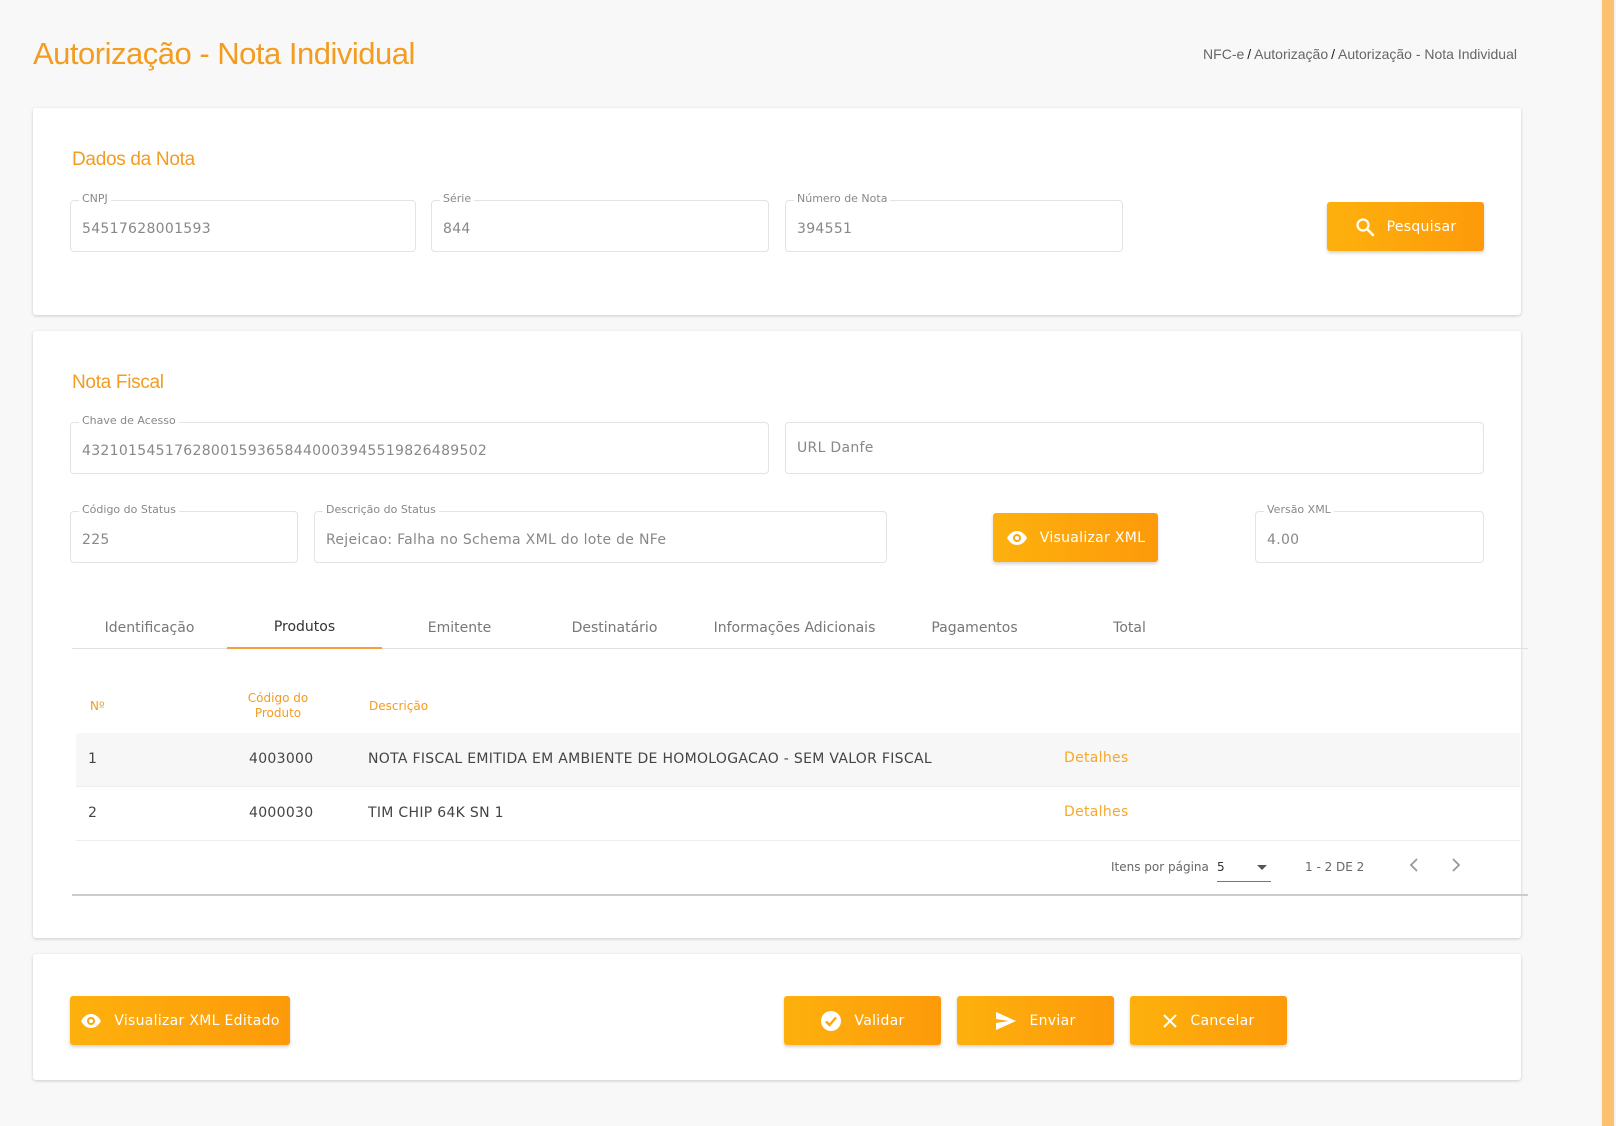  What do you see at coordinates (129, 509) in the screenshot?
I see `codigo-status-label: Código do Status` at bounding box center [129, 509].